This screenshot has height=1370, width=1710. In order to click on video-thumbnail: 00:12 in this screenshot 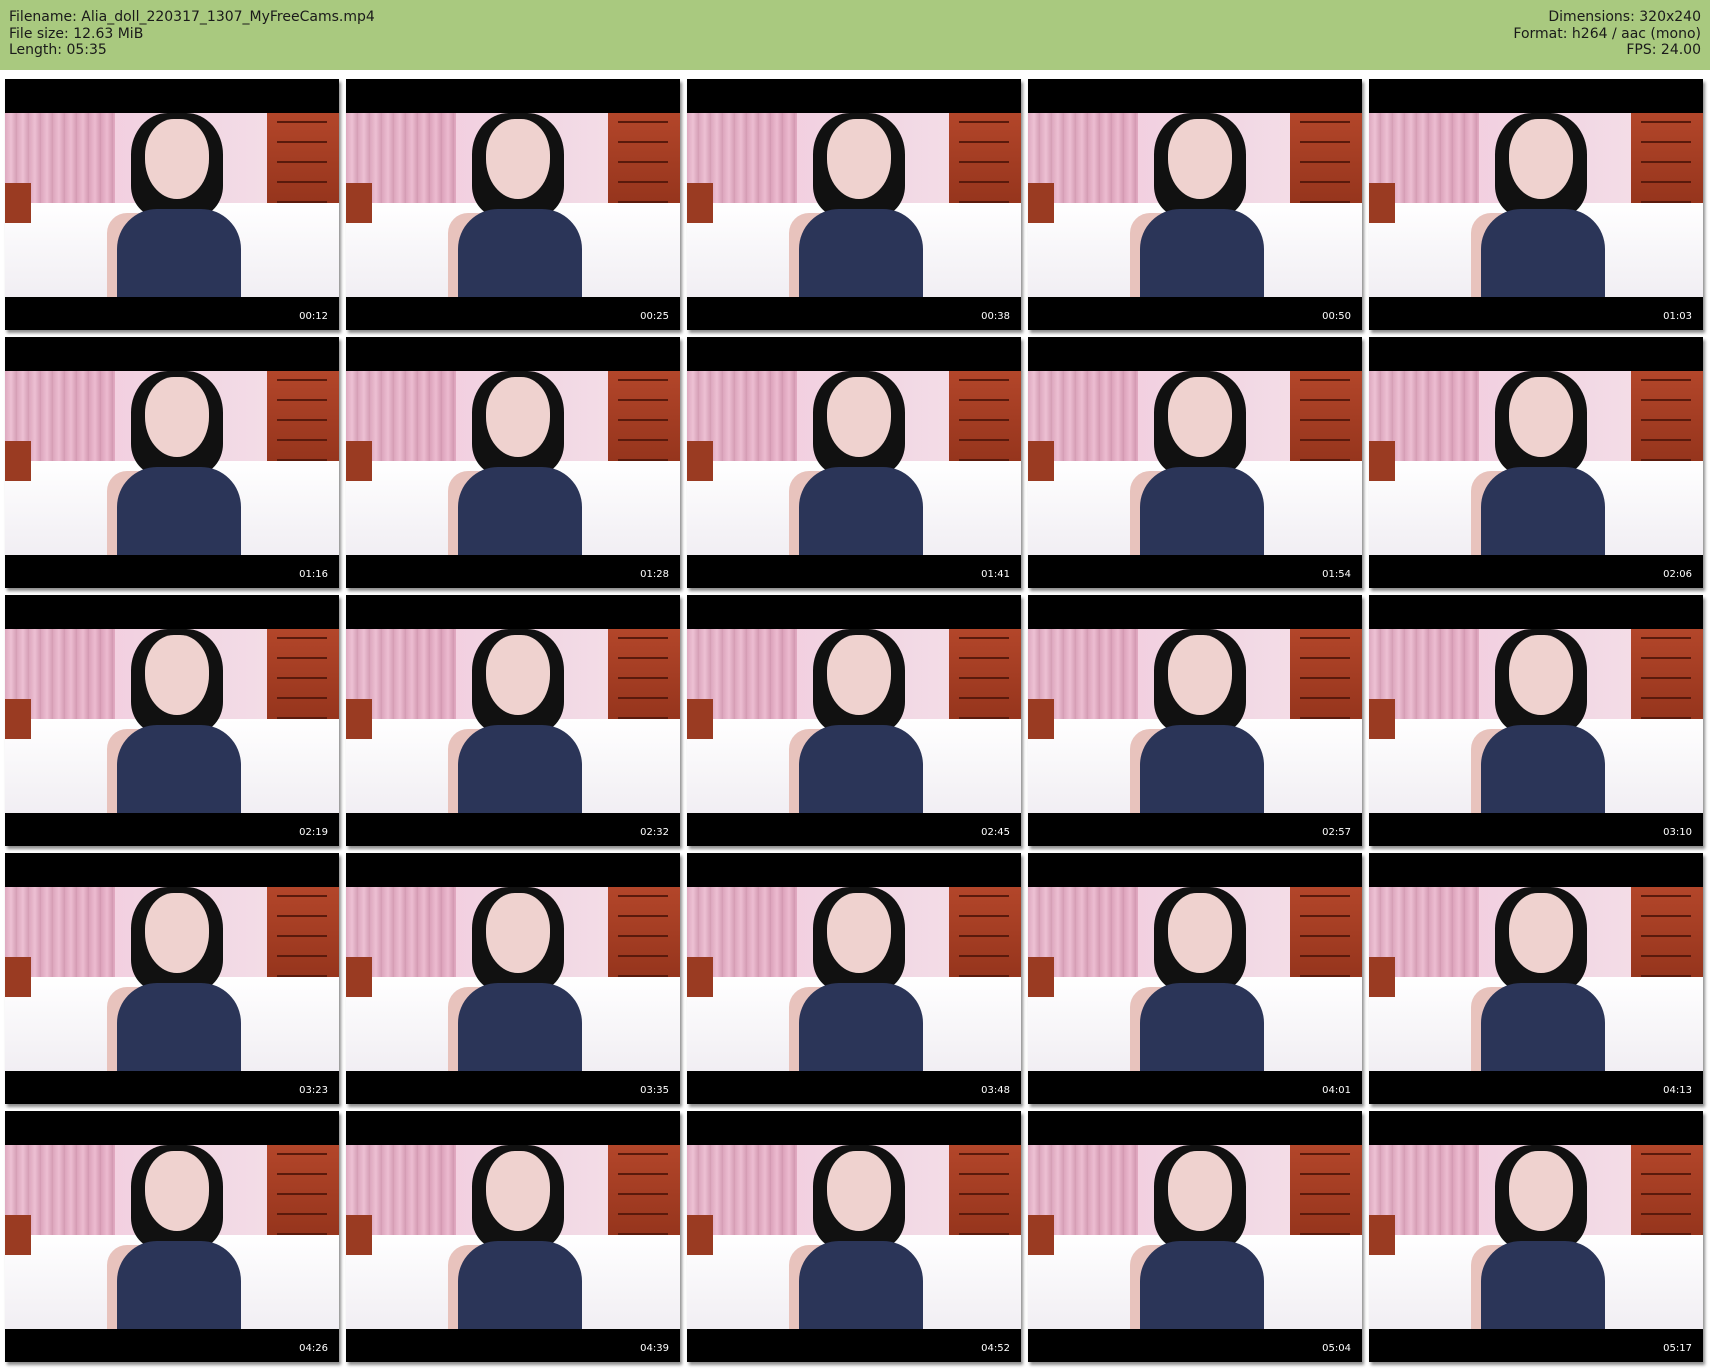, I will do `click(172, 204)`.